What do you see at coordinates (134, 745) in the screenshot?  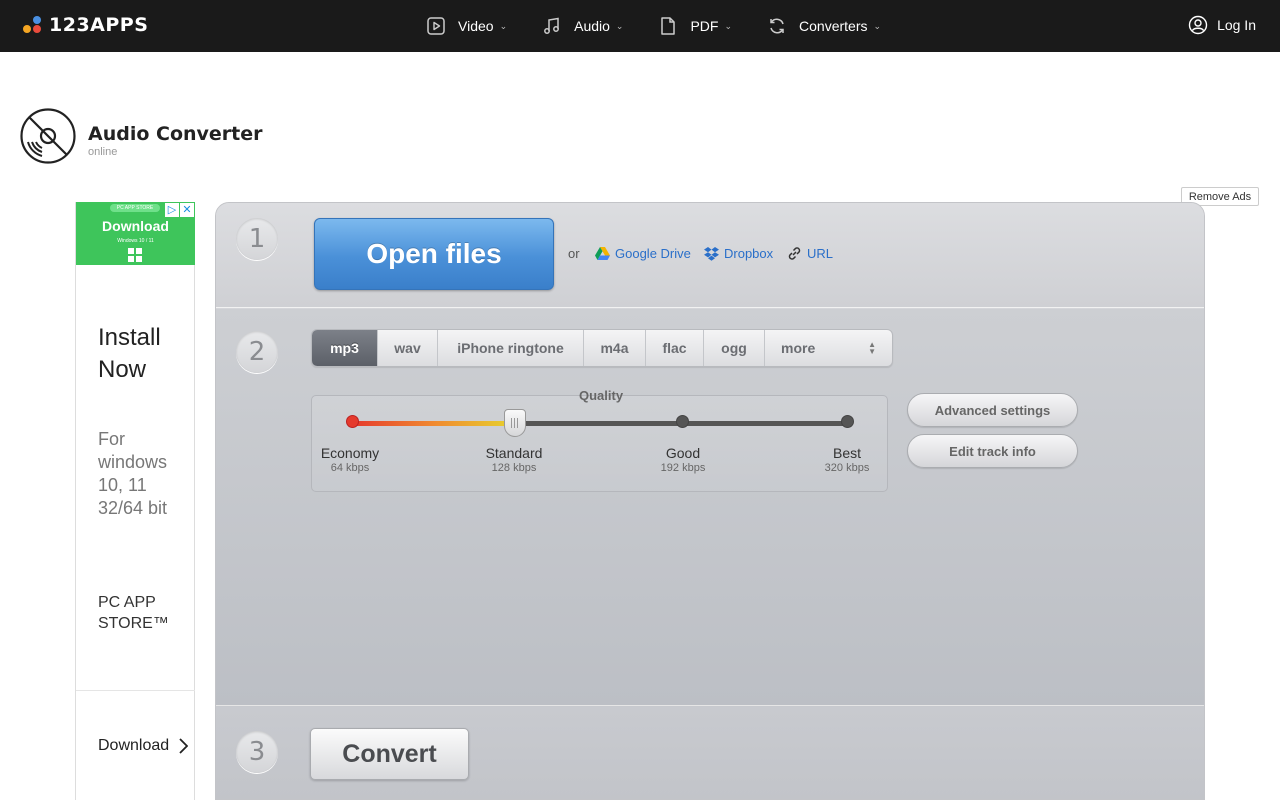 I see `ad-download-label: Download` at bounding box center [134, 745].